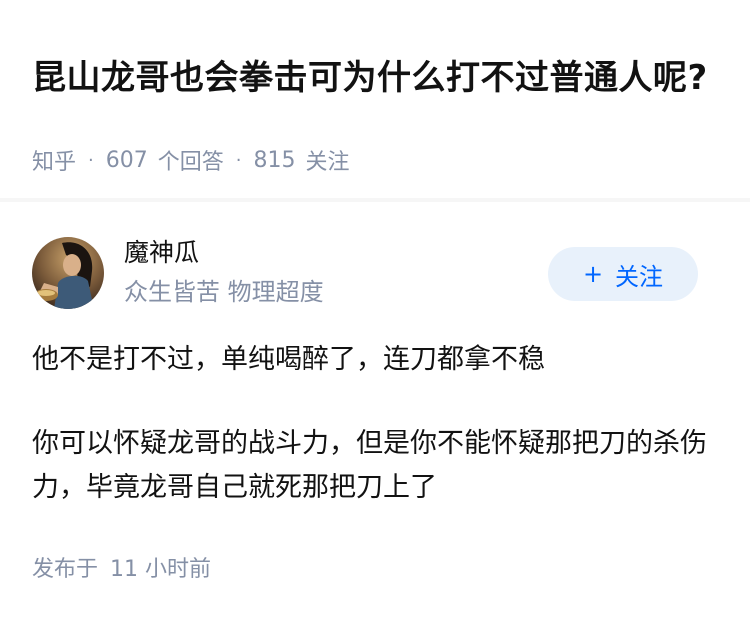 The image size is (750, 622). I want to click on author-bio: 众生皆苦 物理超度, so click(224, 292).